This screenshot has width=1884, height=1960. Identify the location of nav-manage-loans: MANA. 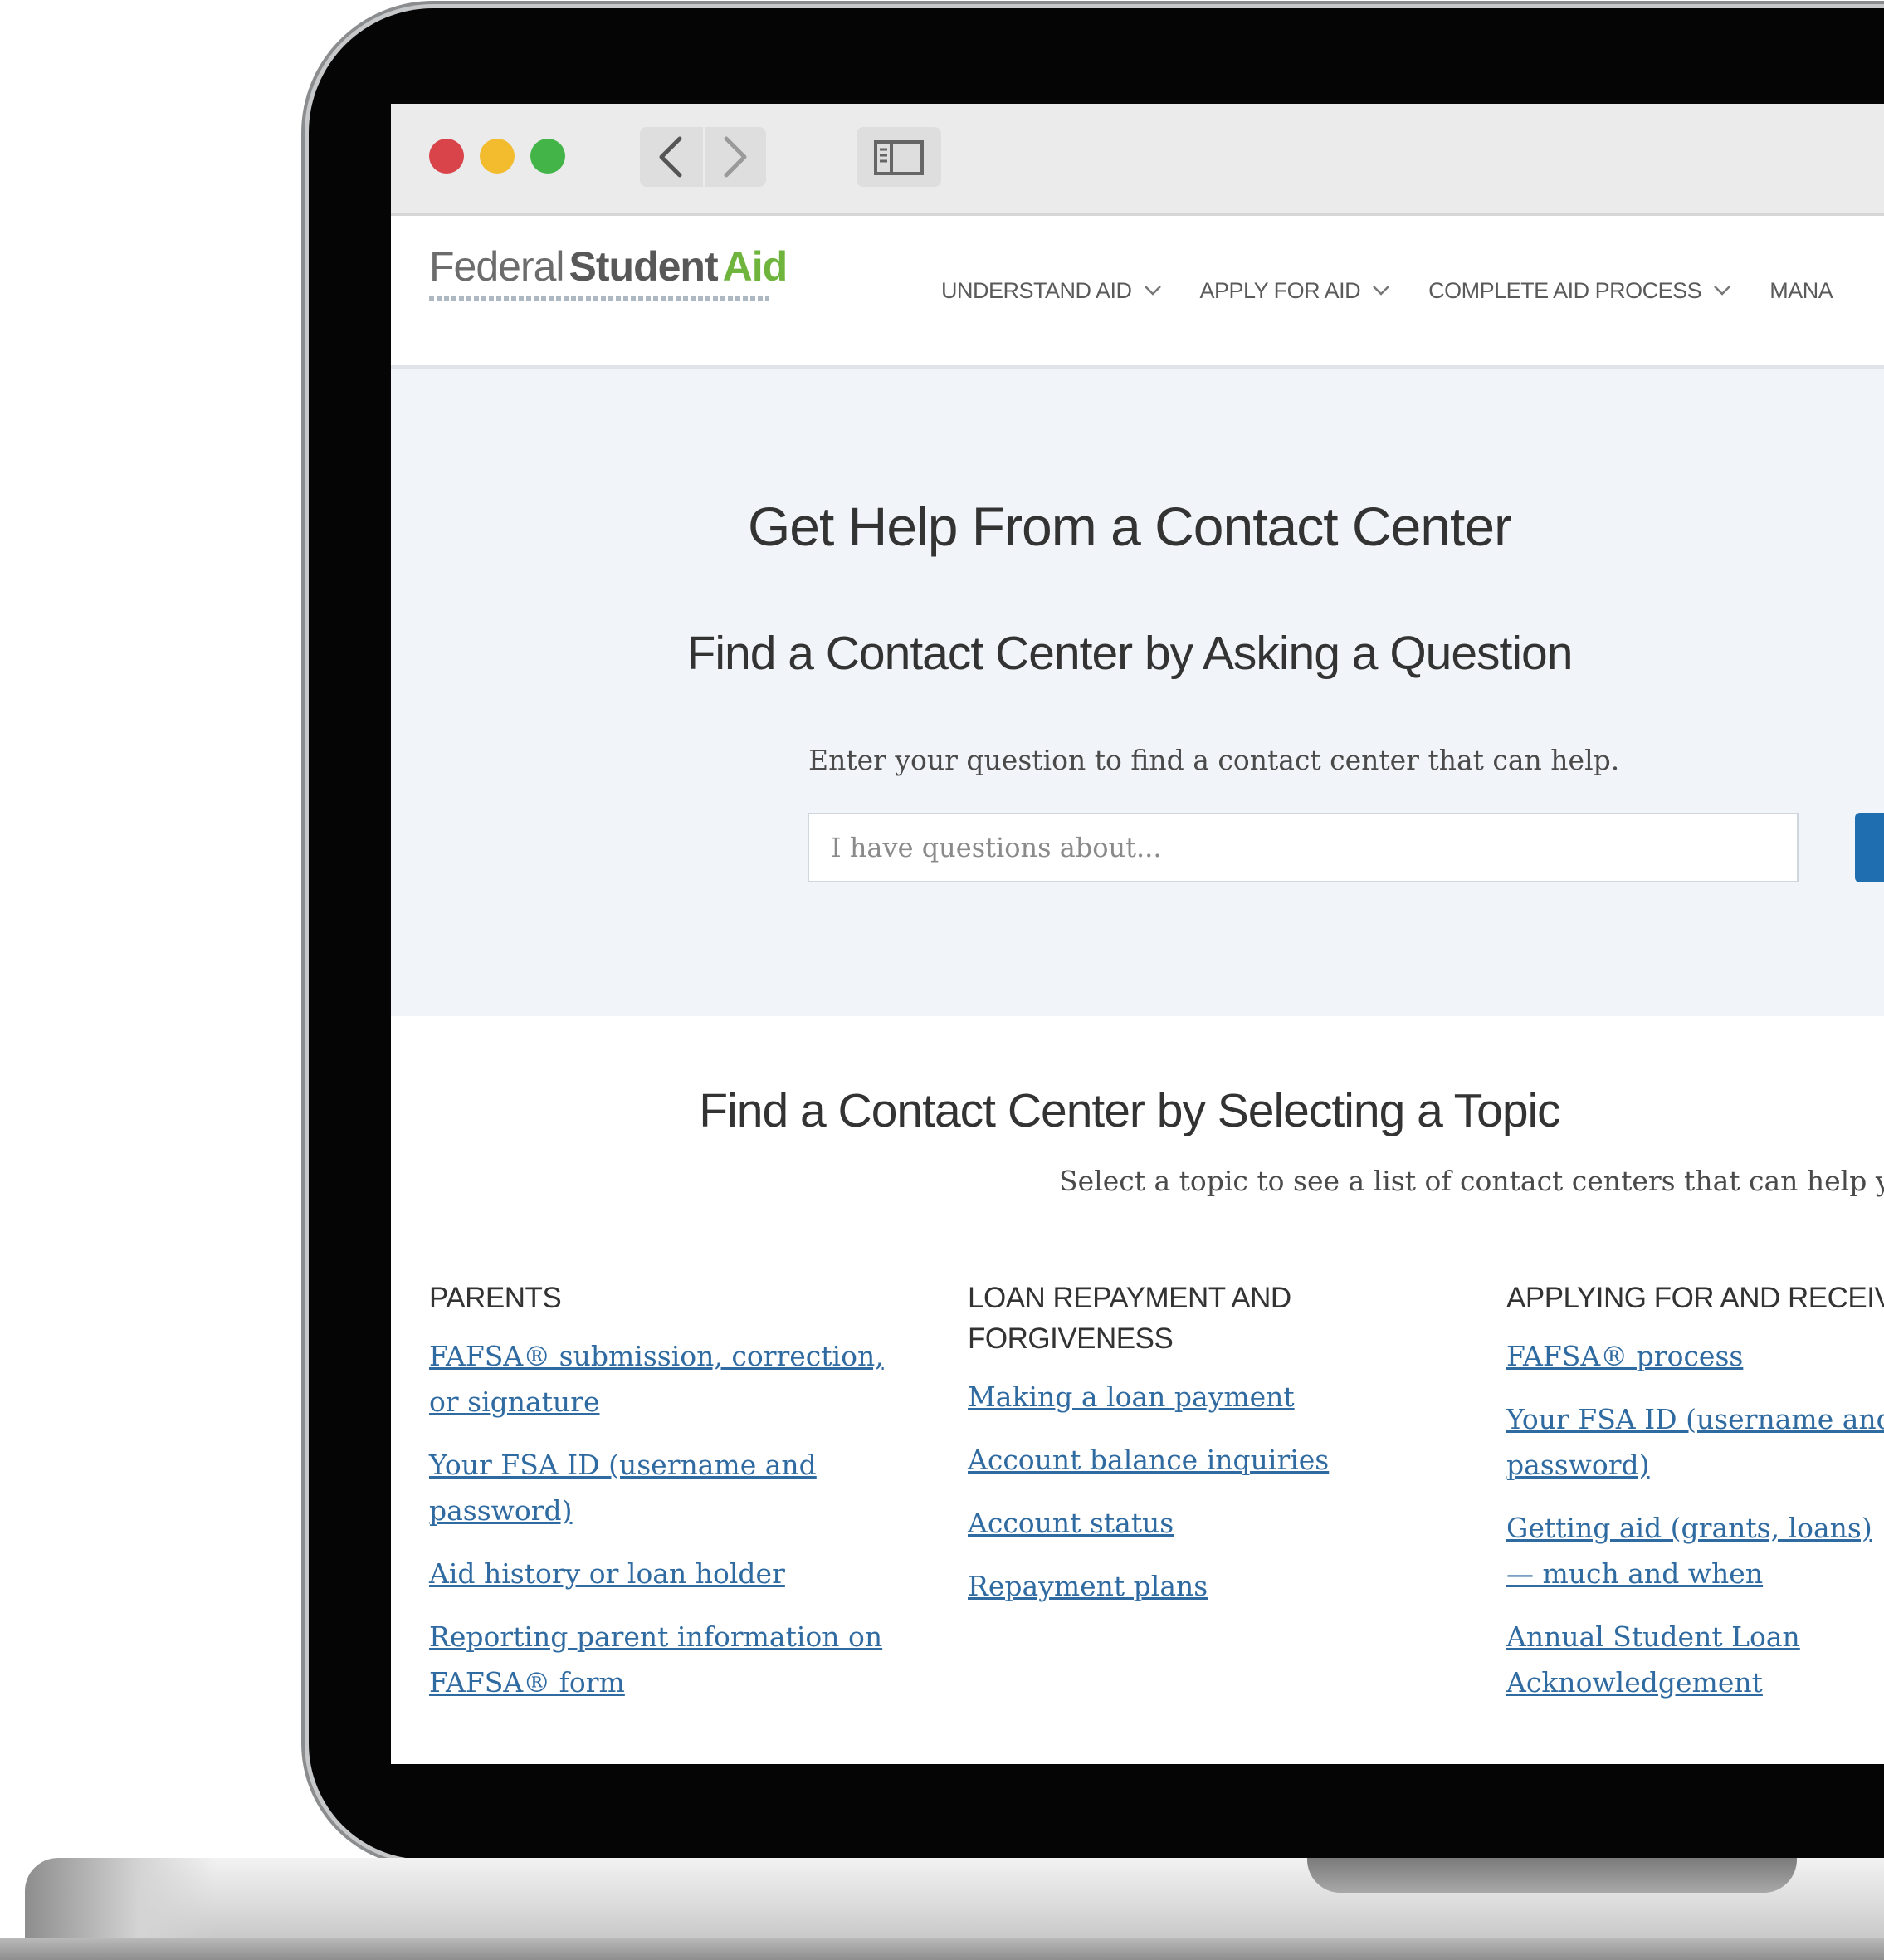
(1801, 291).